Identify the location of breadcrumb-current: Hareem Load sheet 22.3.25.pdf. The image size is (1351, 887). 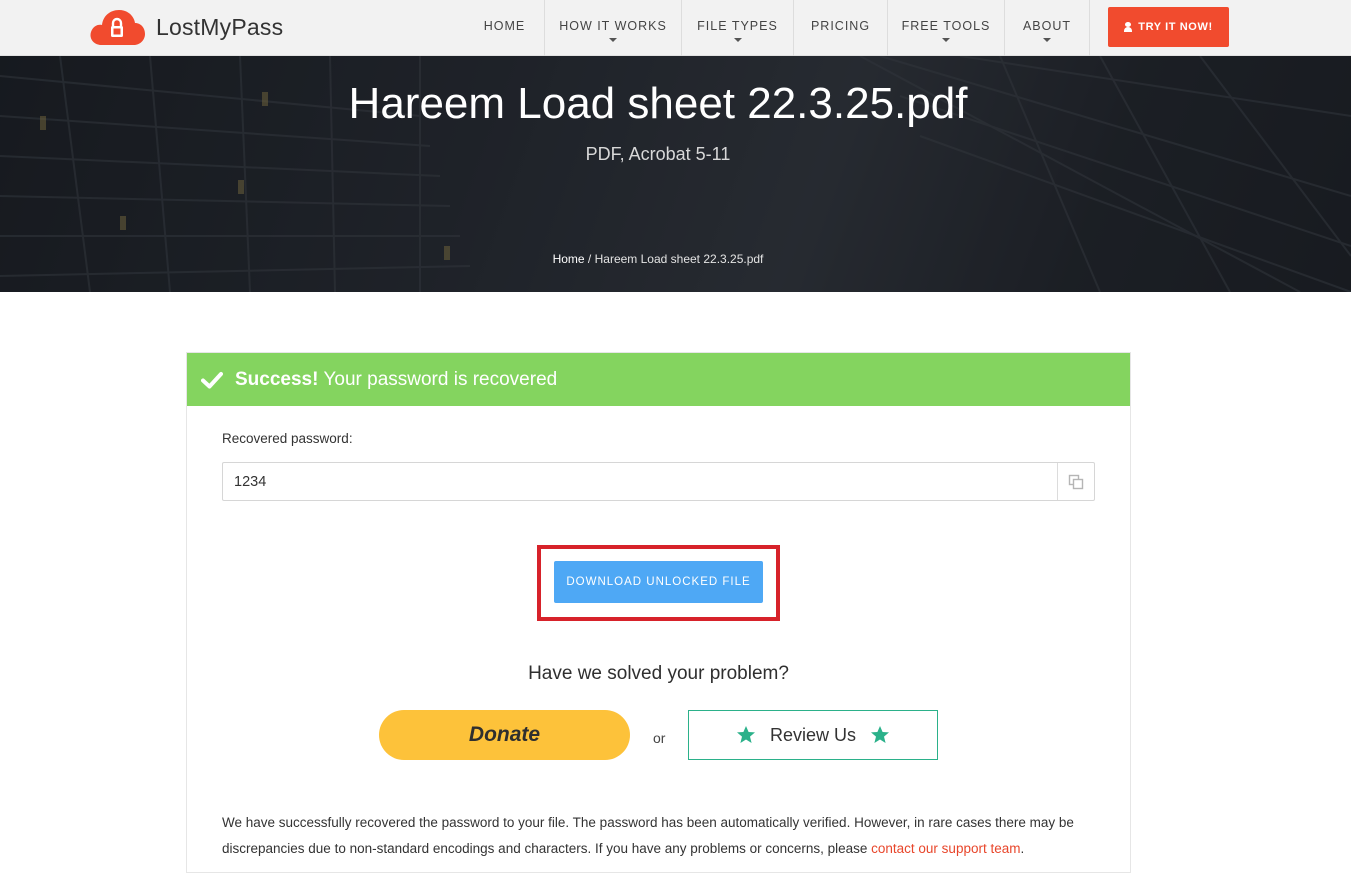
(679, 259).